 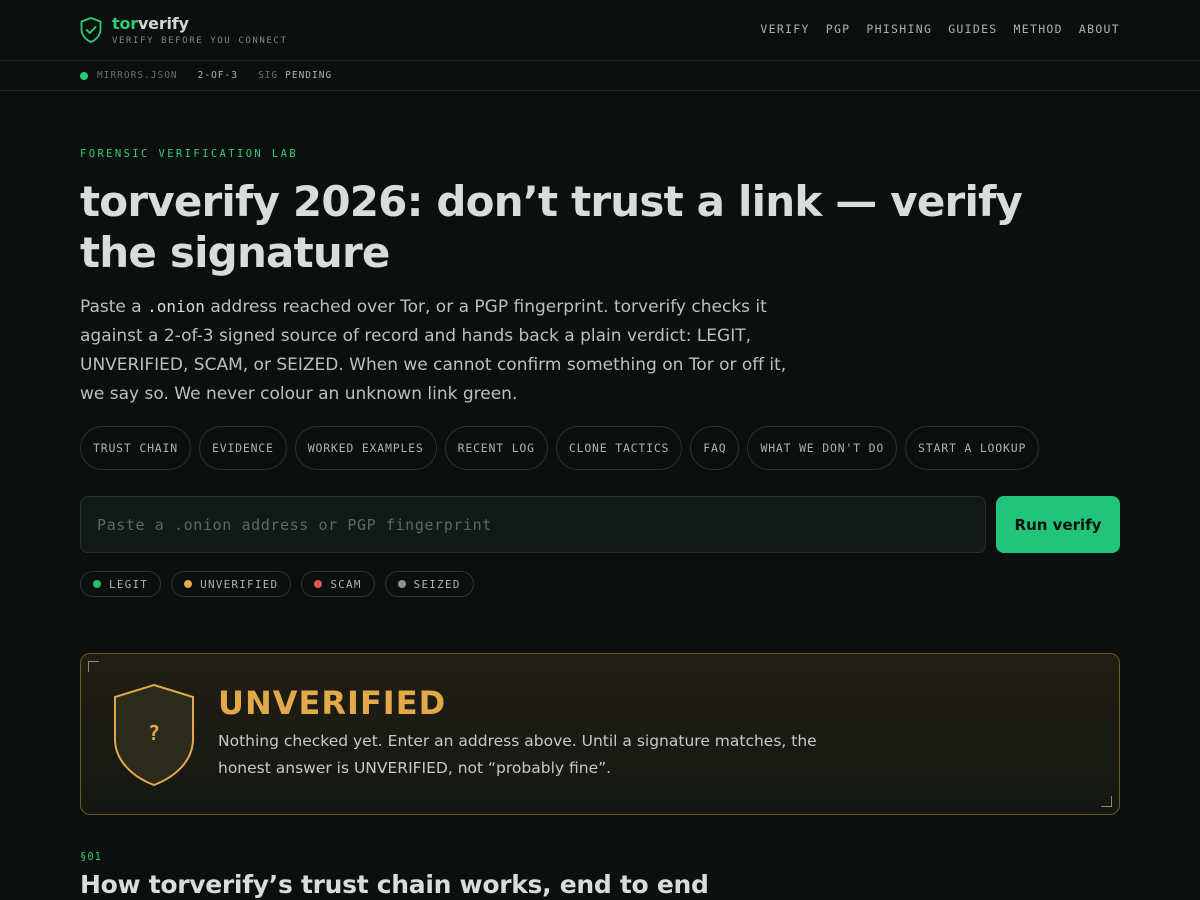 What do you see at coordinates (401, 584) in the screenshot?
I see `seized-dot-icon` at bounding box center [401, 584].